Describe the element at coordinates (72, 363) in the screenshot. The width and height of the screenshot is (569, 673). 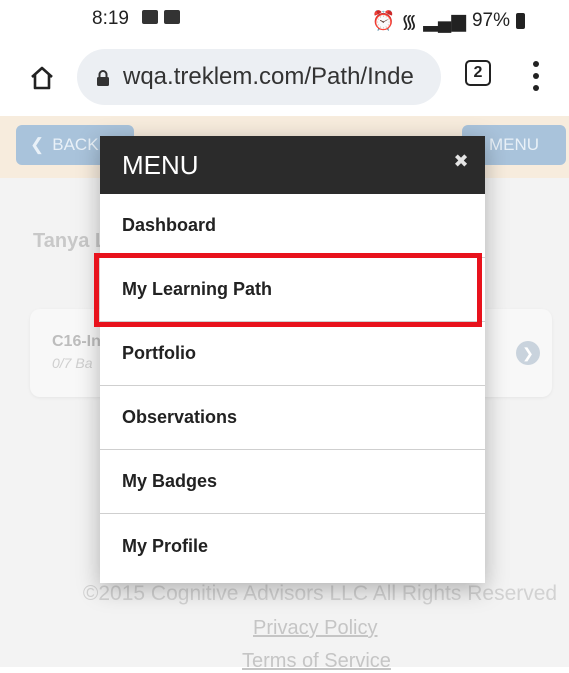
I see `card-subtitle: 0/7 Ba` at that location.